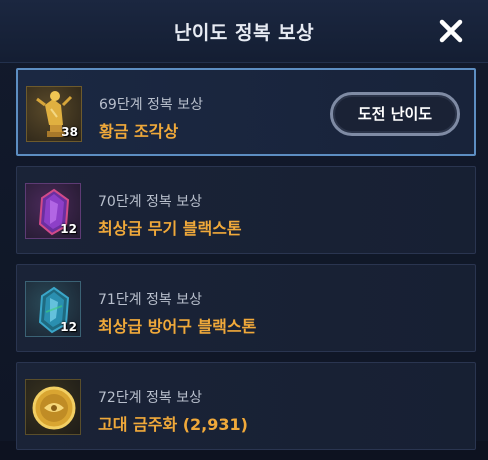 This screenshot has width=488, height=460. Describe the element at coordinates (139, 131) in the screenshot. I see `reward-name: 황금 조각상` at that location.